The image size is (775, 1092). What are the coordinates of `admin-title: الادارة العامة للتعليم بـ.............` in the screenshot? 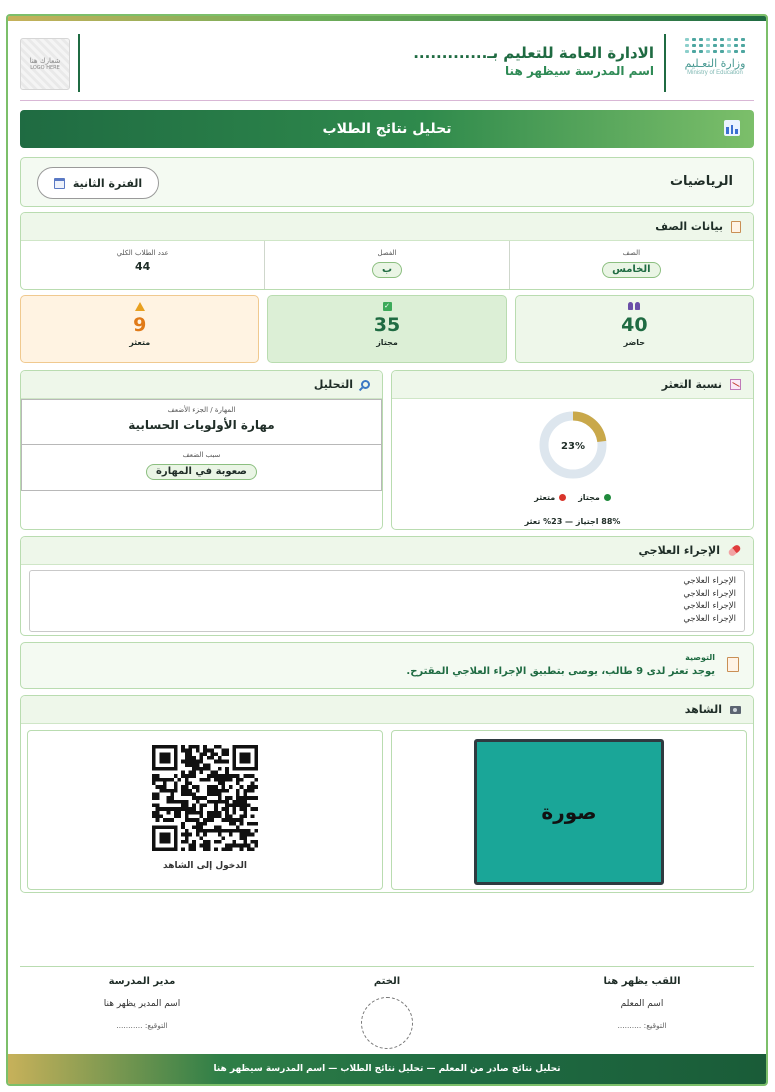 It's located at (533, 53).